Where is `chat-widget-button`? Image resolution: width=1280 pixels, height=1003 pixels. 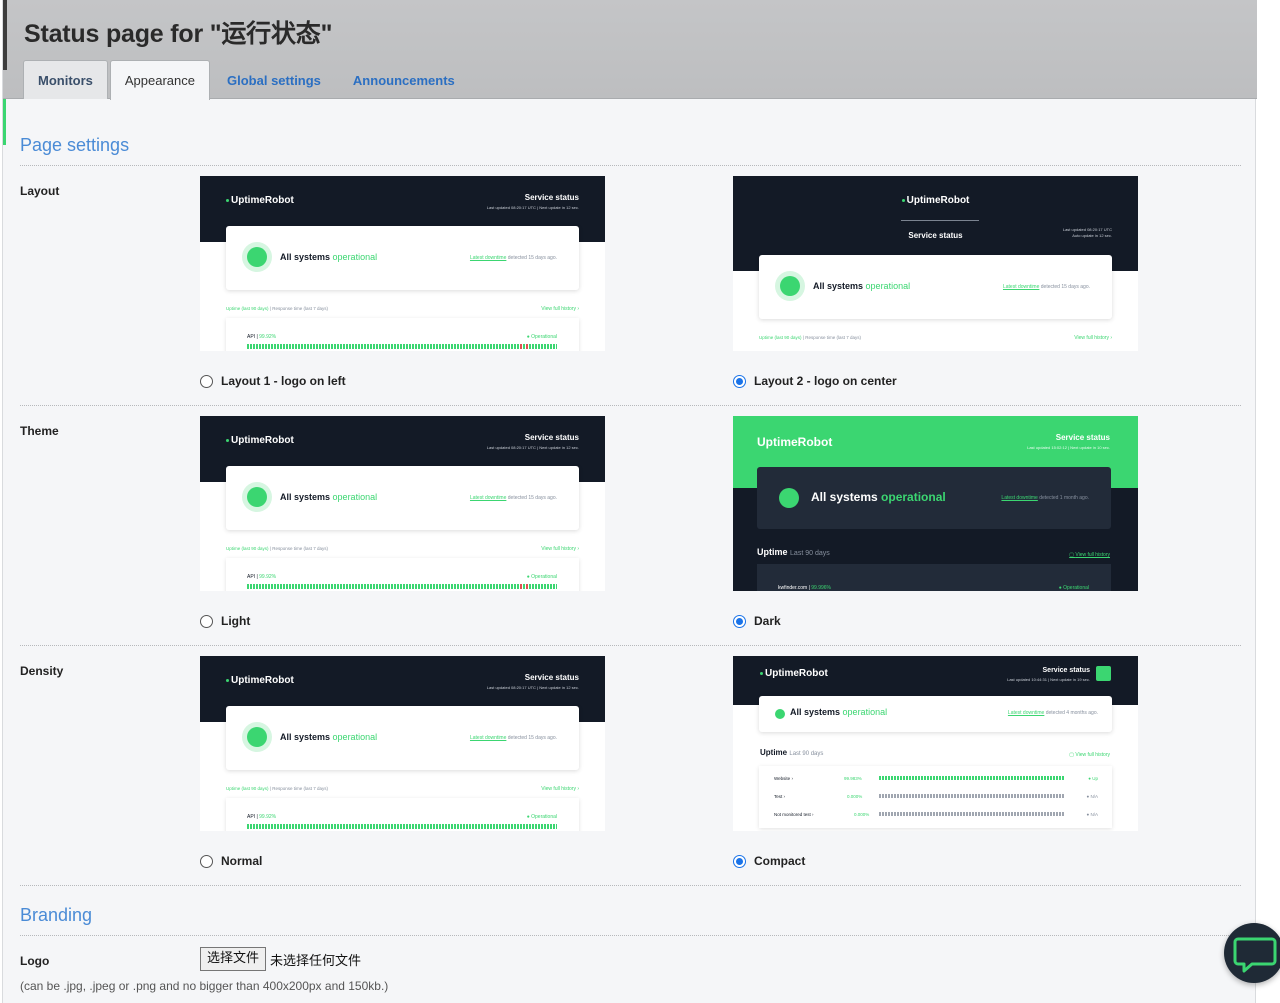
chat-widget-button is located at coordinates (1252, 953).